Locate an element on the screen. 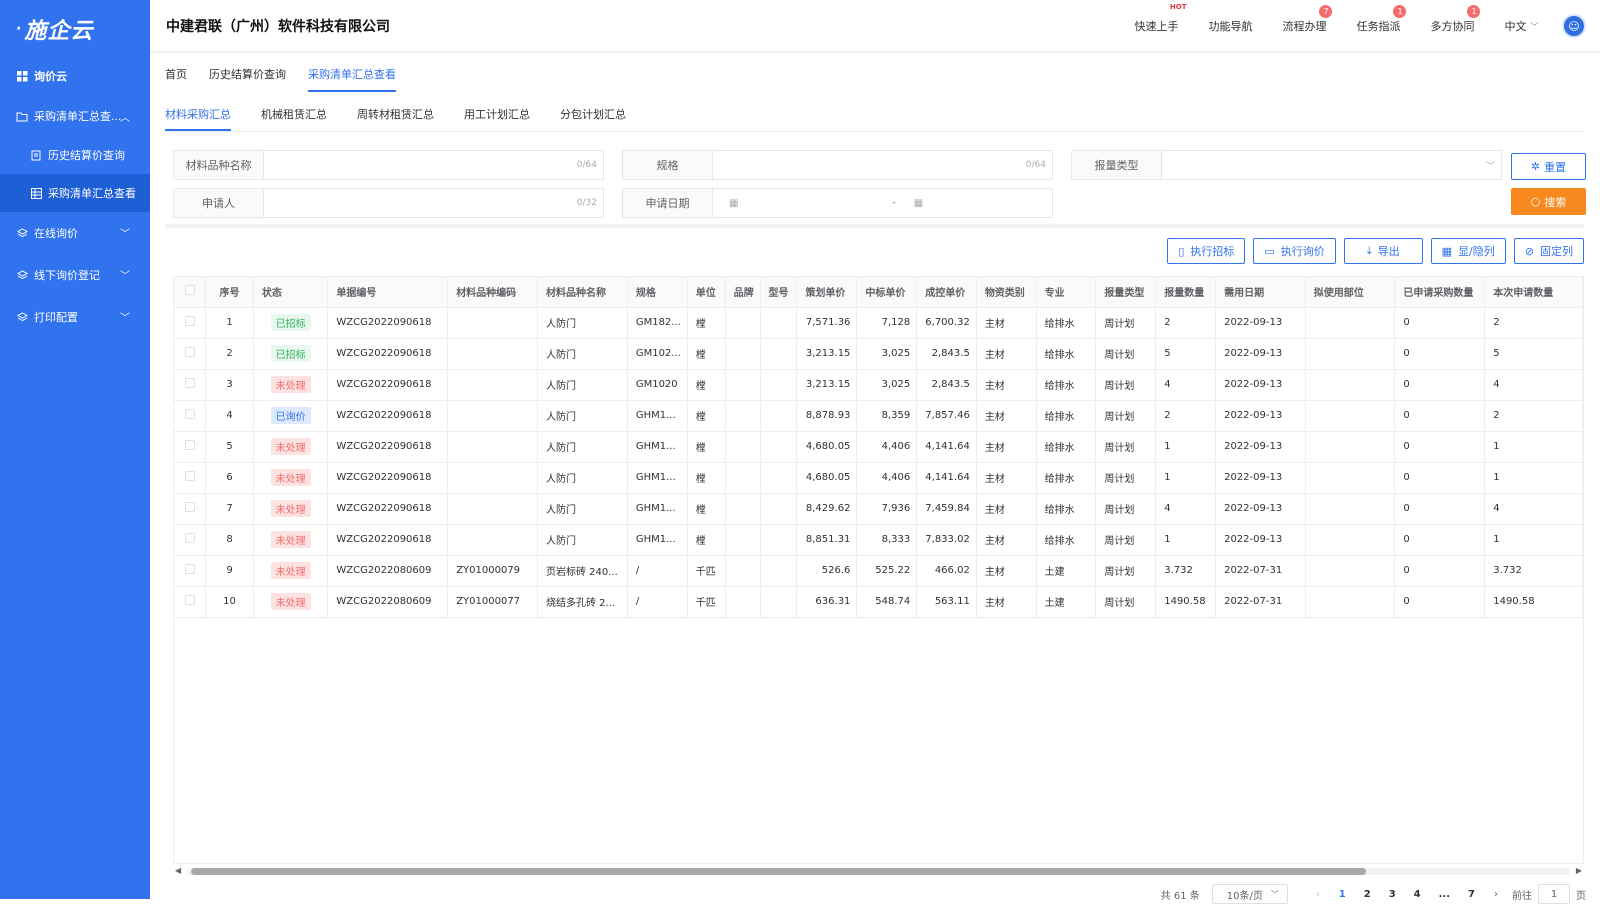 This screenshot has height=904, width=1600. tab-labor-plan: 用工计划汇总 is located at coordinates (497, 118).